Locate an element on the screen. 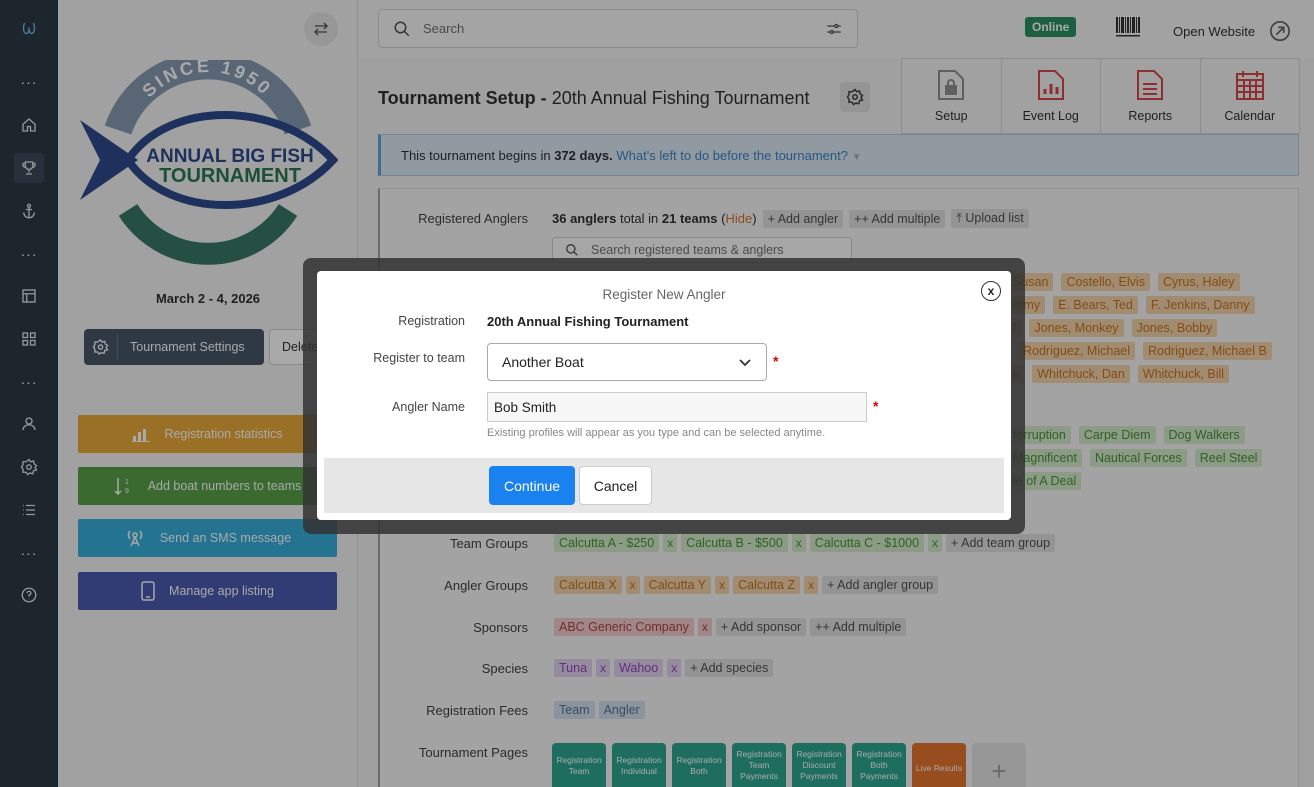 The height and width of the screenshot is (787, 1314). dialog-title: Register New Angler is located at coordinates (664, 294).